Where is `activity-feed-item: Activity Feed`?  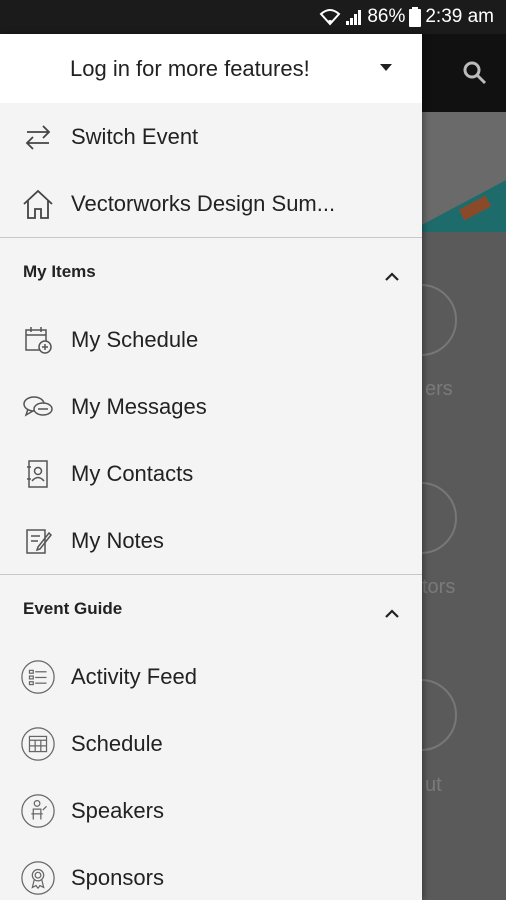
activity-feed-item: Activity Feed is located at coordinates (211, 676).